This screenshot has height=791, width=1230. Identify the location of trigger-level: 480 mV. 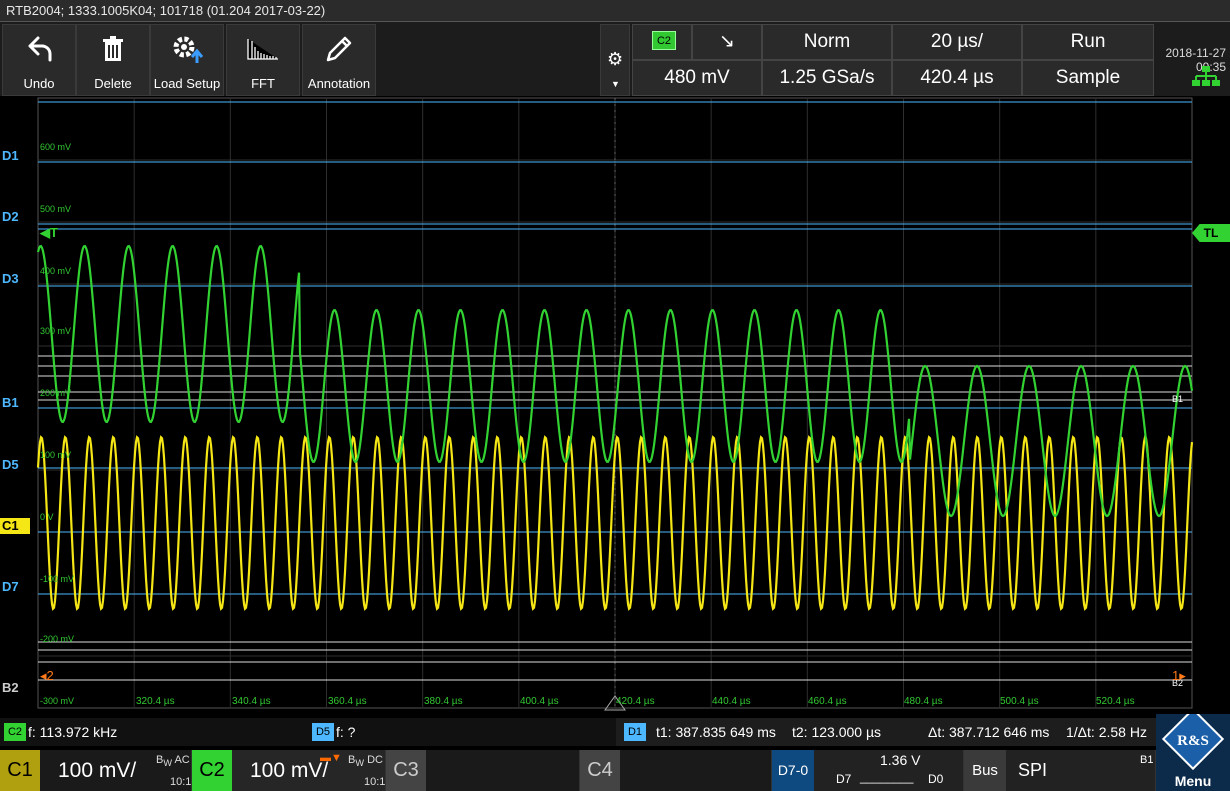
(697, 78).